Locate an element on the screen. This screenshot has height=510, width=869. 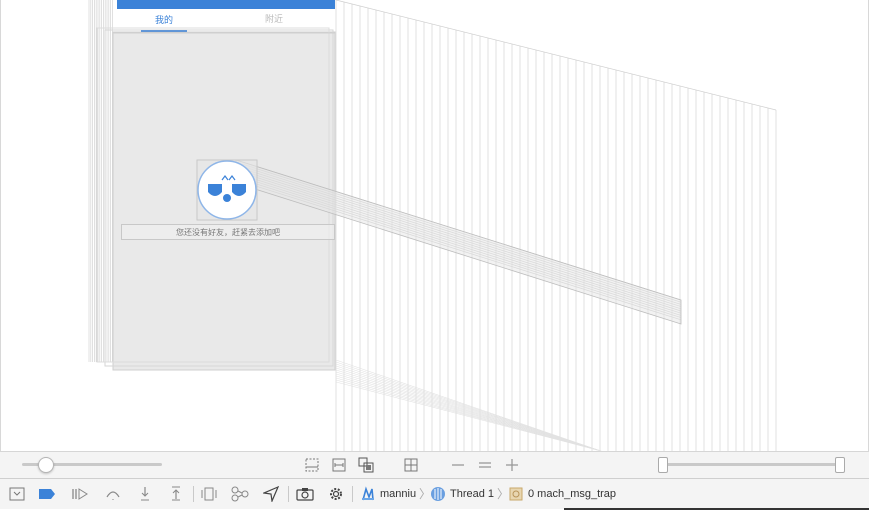
navigation-bar is located at coordinates (226, 4).